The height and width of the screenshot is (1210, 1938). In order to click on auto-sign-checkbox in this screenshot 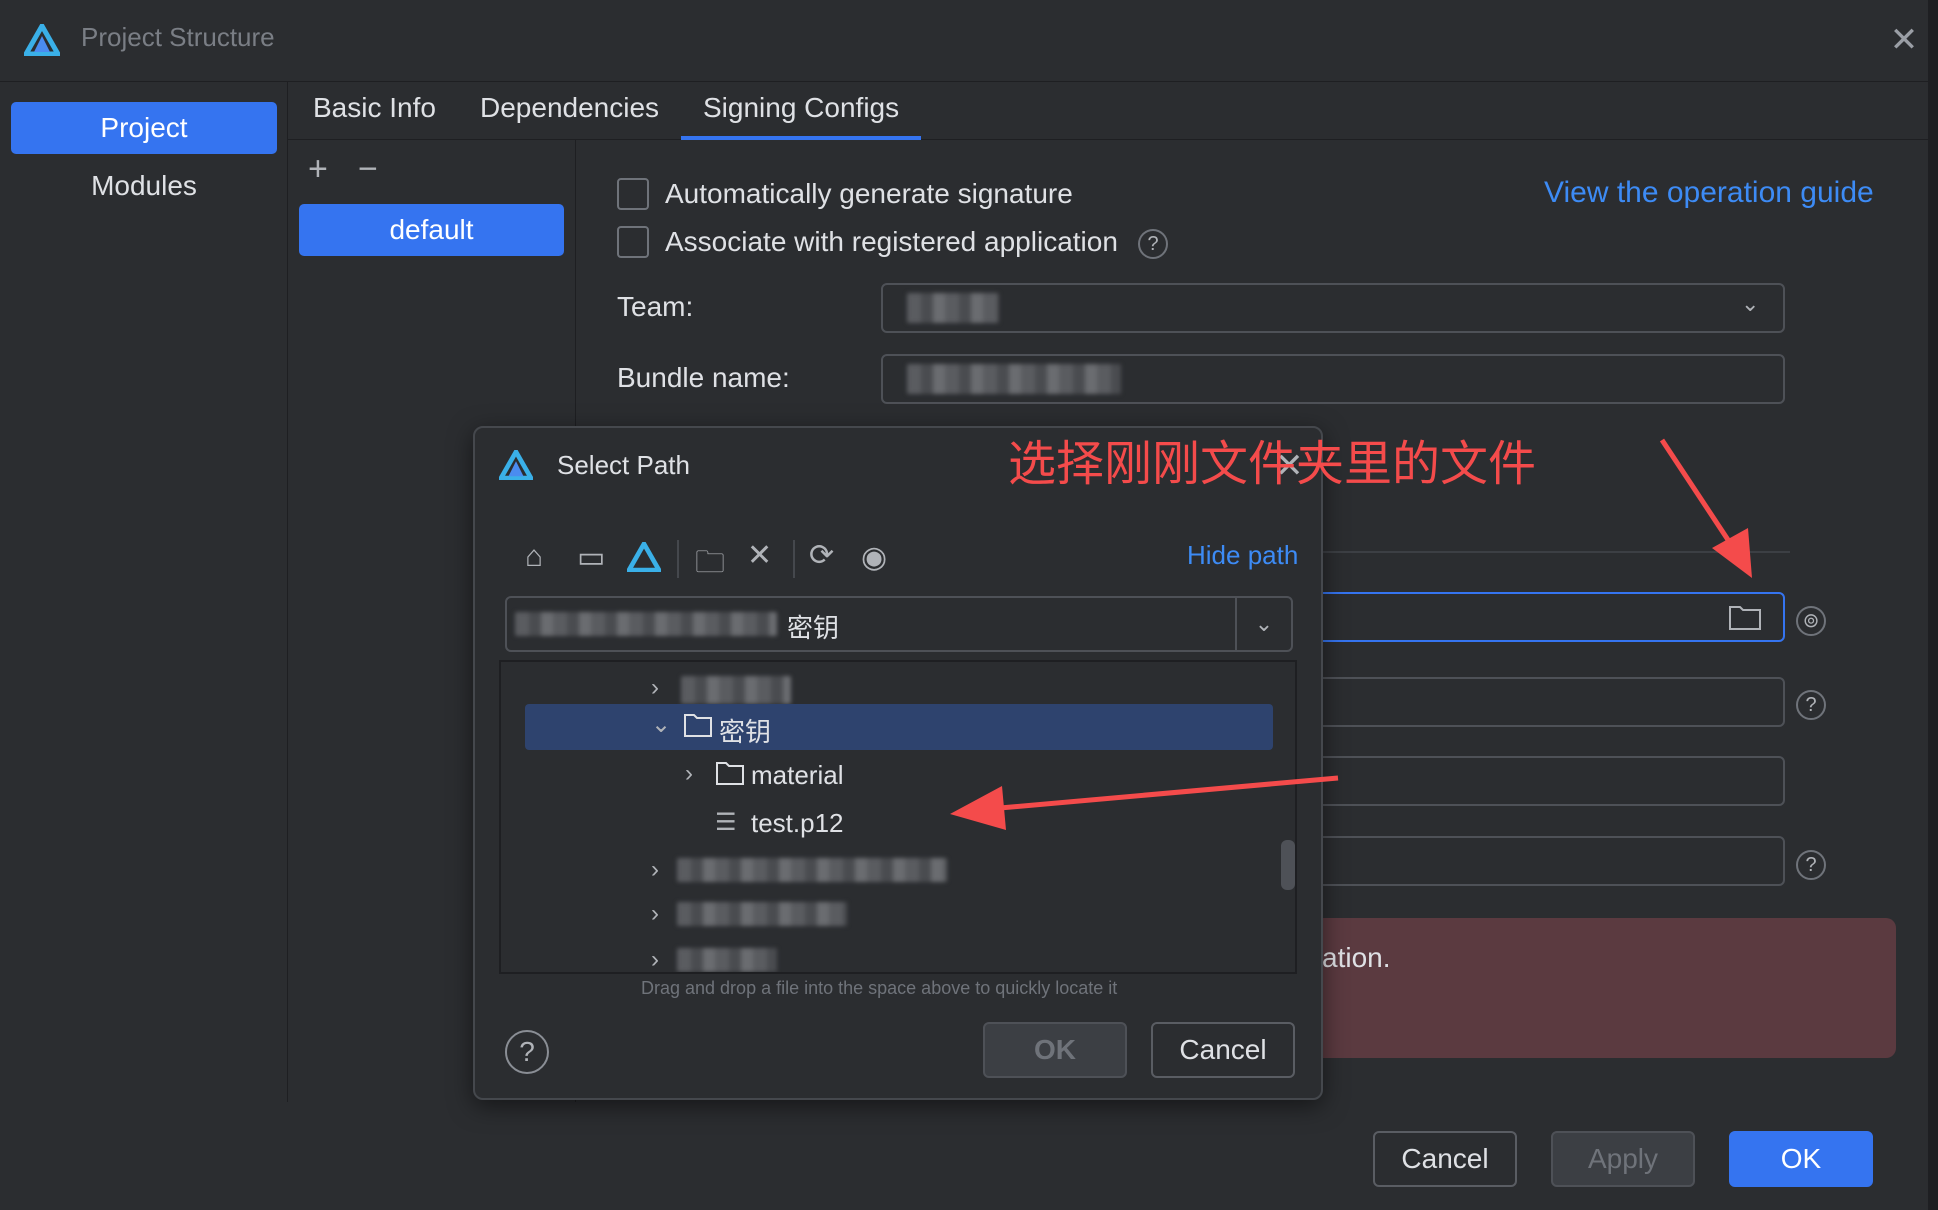, I will do `click(633, 194)`.